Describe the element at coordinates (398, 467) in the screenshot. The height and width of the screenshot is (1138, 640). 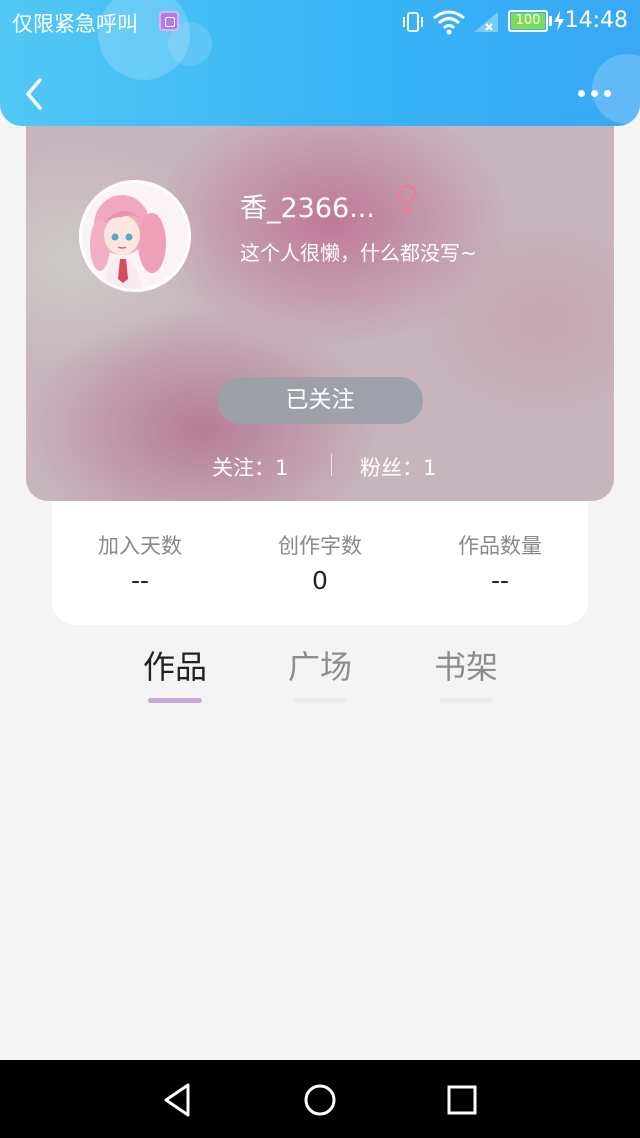
I see `fans-count: 粉丝：1` at that location.